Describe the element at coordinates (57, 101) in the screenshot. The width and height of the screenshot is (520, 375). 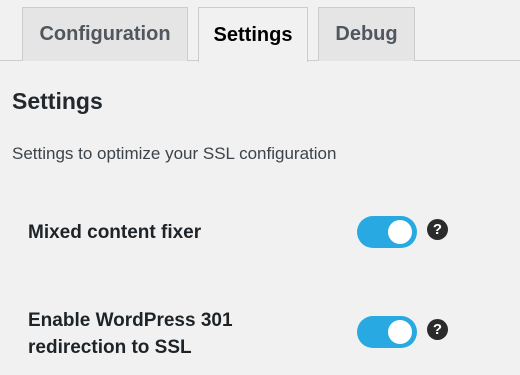
I see `section-title: Settings` at that location.